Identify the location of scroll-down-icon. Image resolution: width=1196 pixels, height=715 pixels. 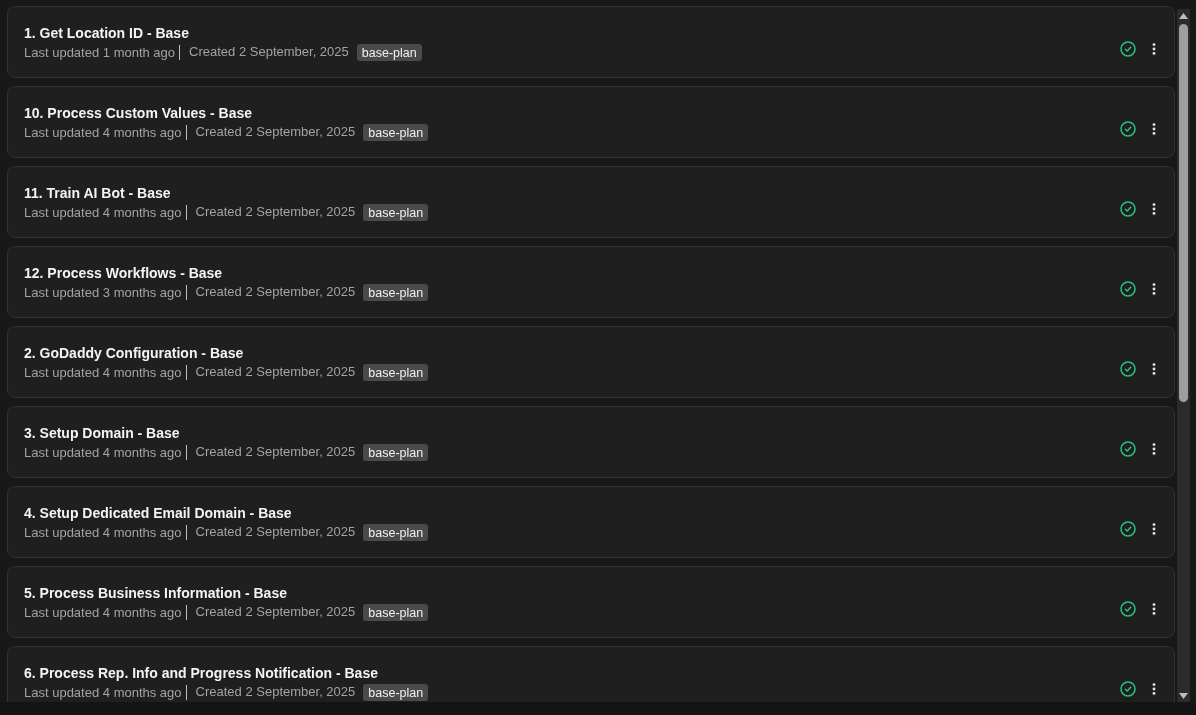
(1183, 696).